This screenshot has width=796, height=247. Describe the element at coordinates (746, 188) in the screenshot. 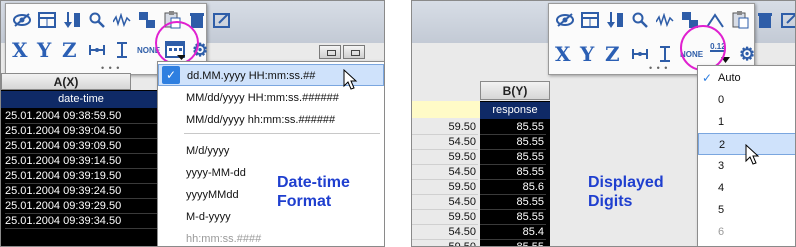

I see `menu-item: 4` at that location.